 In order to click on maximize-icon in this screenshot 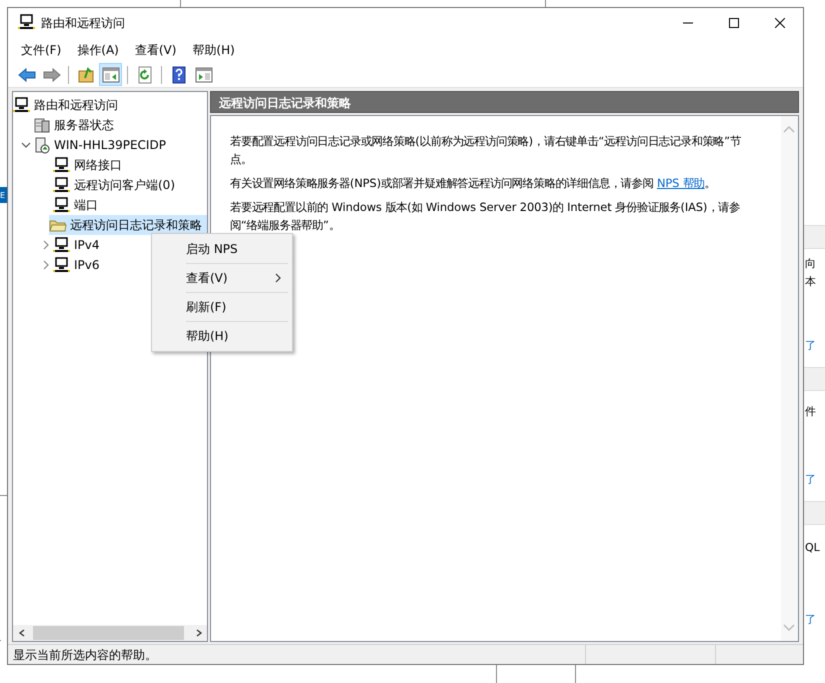, I will do `click(734, 23)`.